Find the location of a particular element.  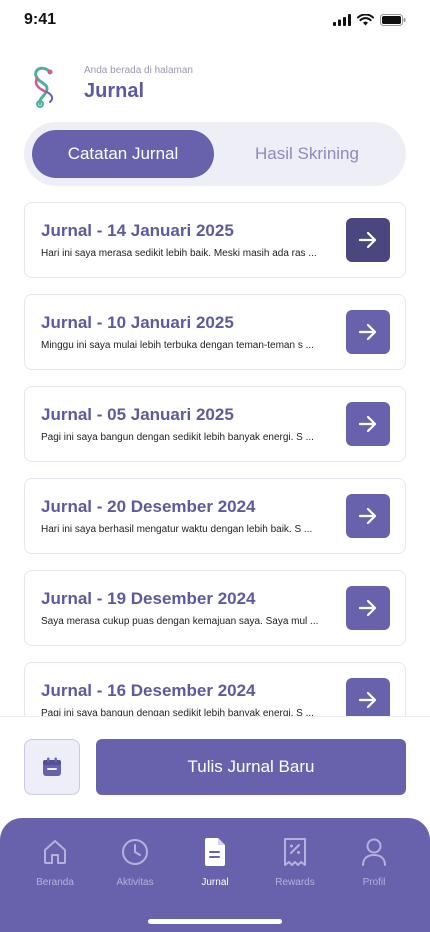

nav-item-rewards: Rewards is located at coordinates (295, 862).